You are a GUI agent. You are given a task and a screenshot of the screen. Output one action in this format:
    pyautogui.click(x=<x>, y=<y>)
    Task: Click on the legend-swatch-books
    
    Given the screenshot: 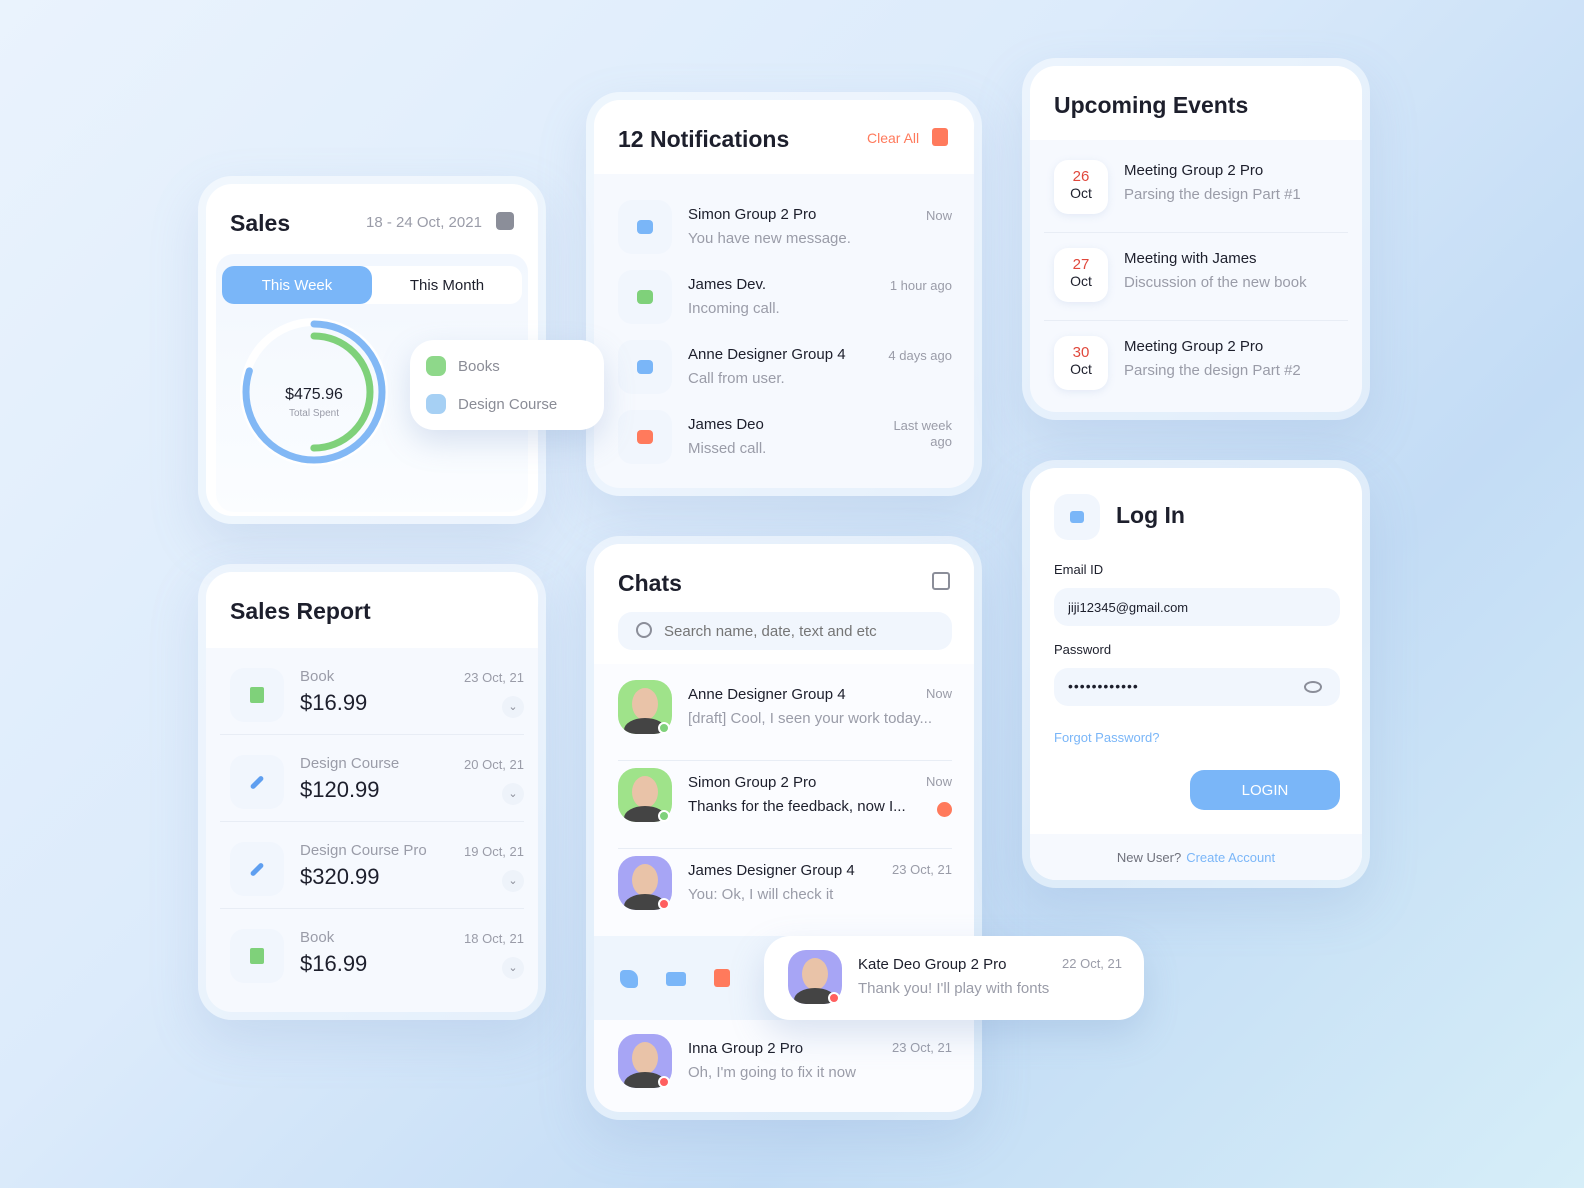 What is the action you would take?
    pyautogui.click(x=436, y=366)
    